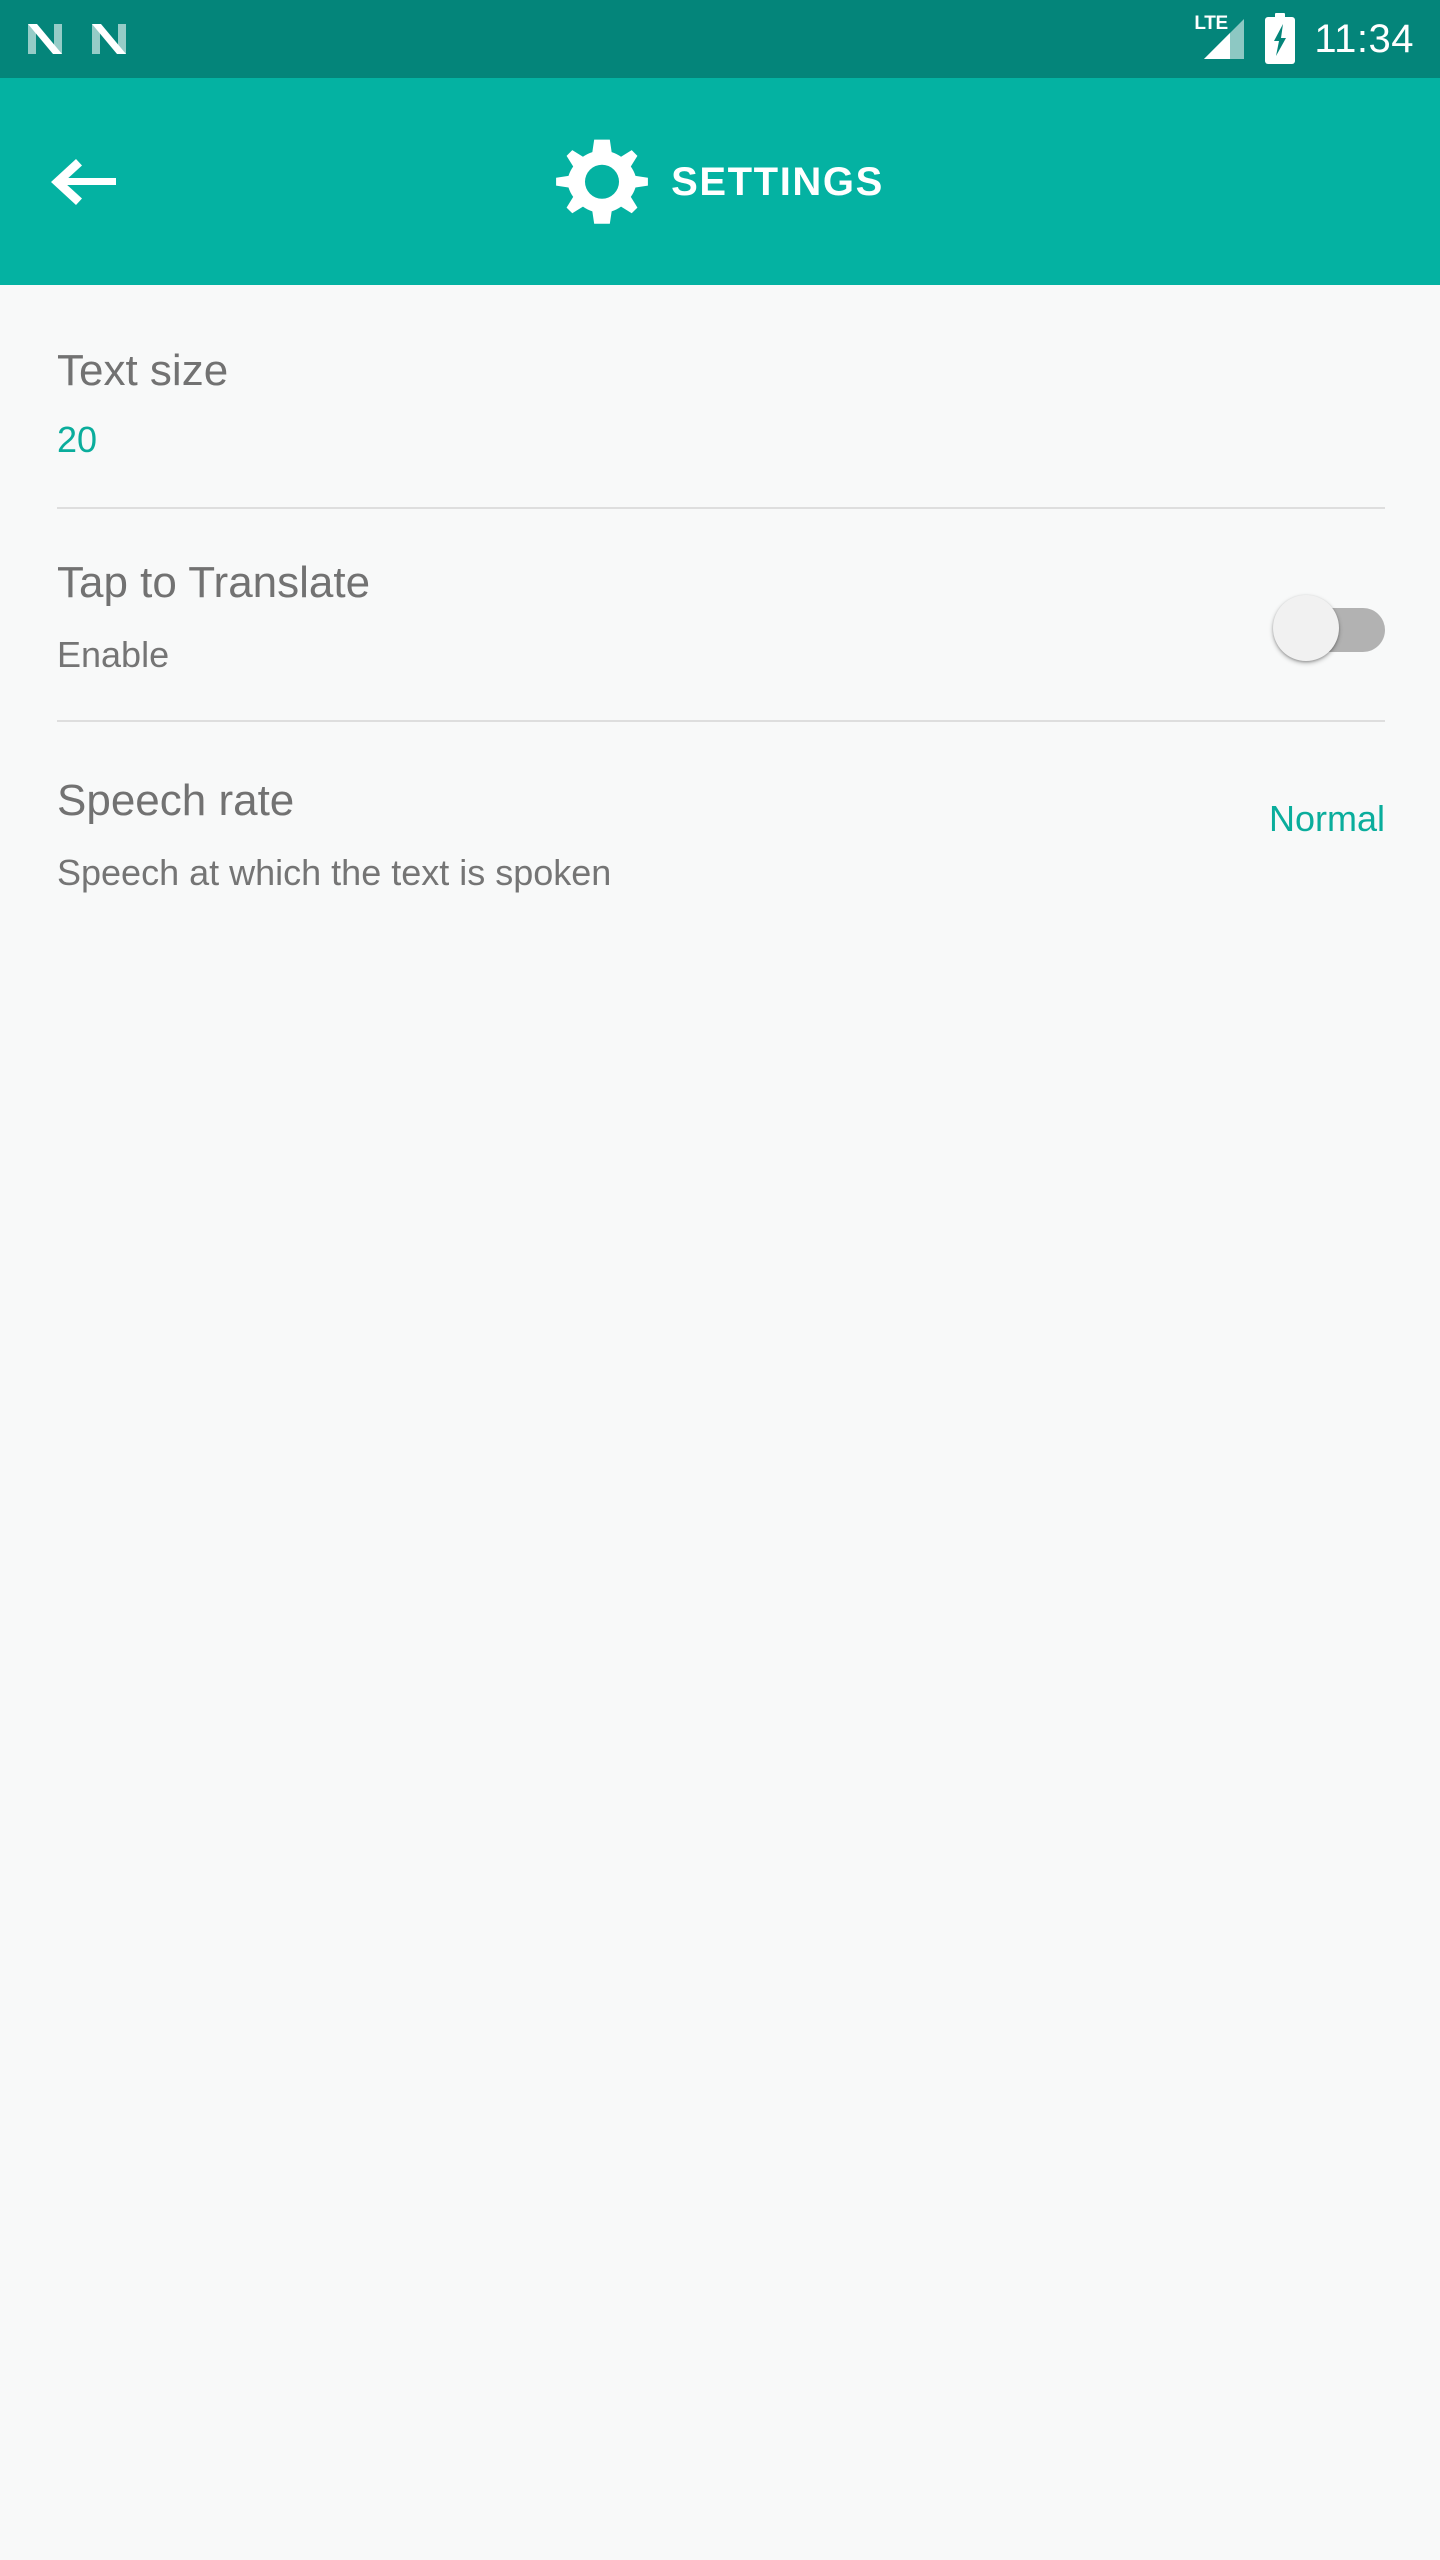  What do you see at coordinates (77, 39) in the screenshot?
I see `status-bar-notifications` at bounding box center [77, 39].